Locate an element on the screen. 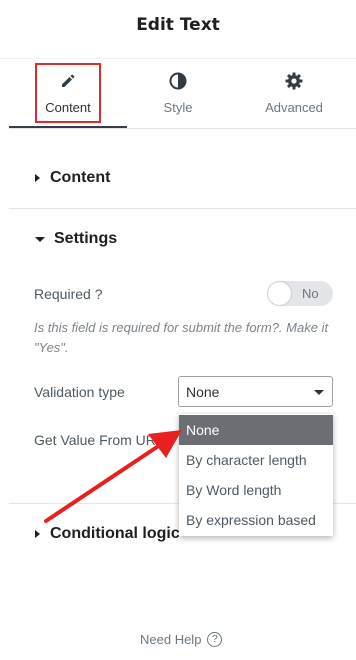  annotation-arrow is located at coordinates (113, 476).